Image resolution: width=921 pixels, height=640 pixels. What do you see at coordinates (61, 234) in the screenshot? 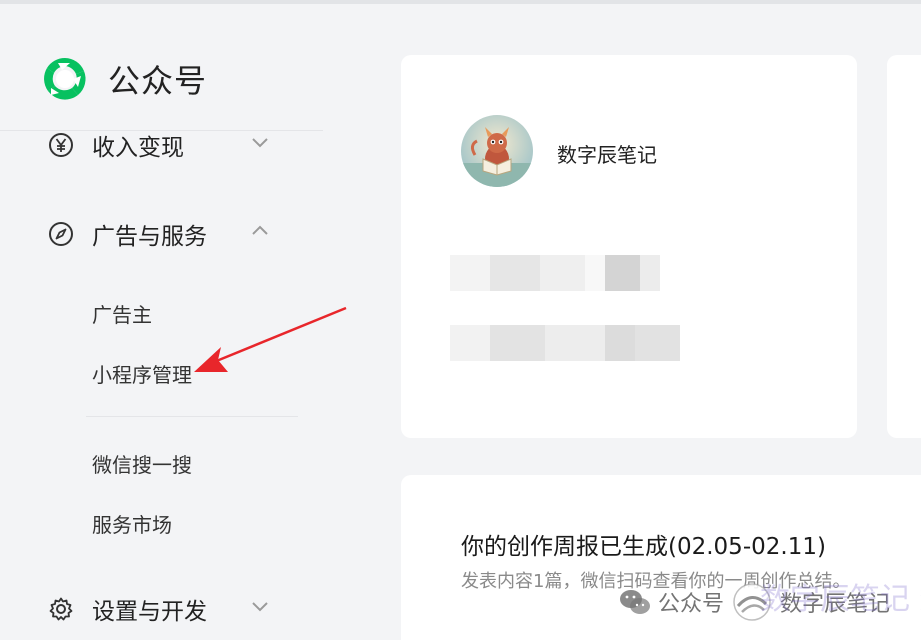
I see `compass-icon` at bounding box center [61, 234].